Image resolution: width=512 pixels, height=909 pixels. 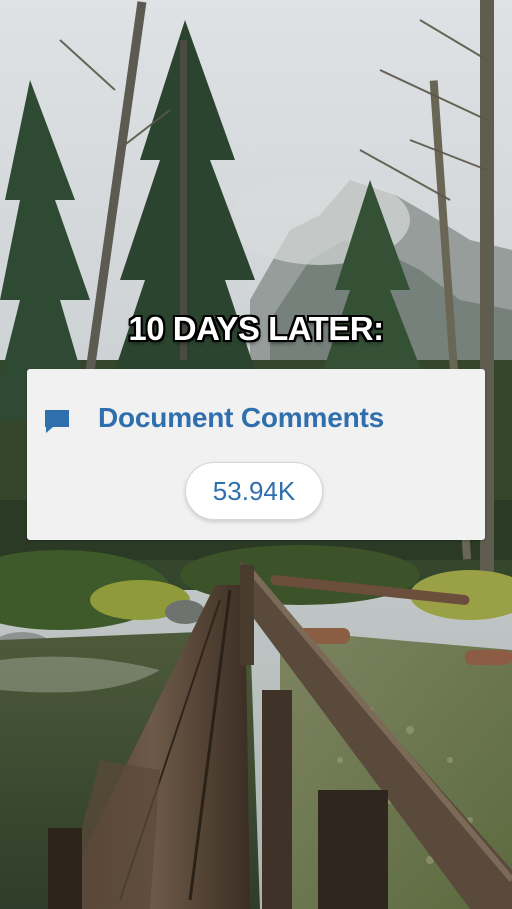 What do you see at coordinates (241, 417) in the screenshot?
I see `card-title: Document Comments` at bounding box center [241, 417].